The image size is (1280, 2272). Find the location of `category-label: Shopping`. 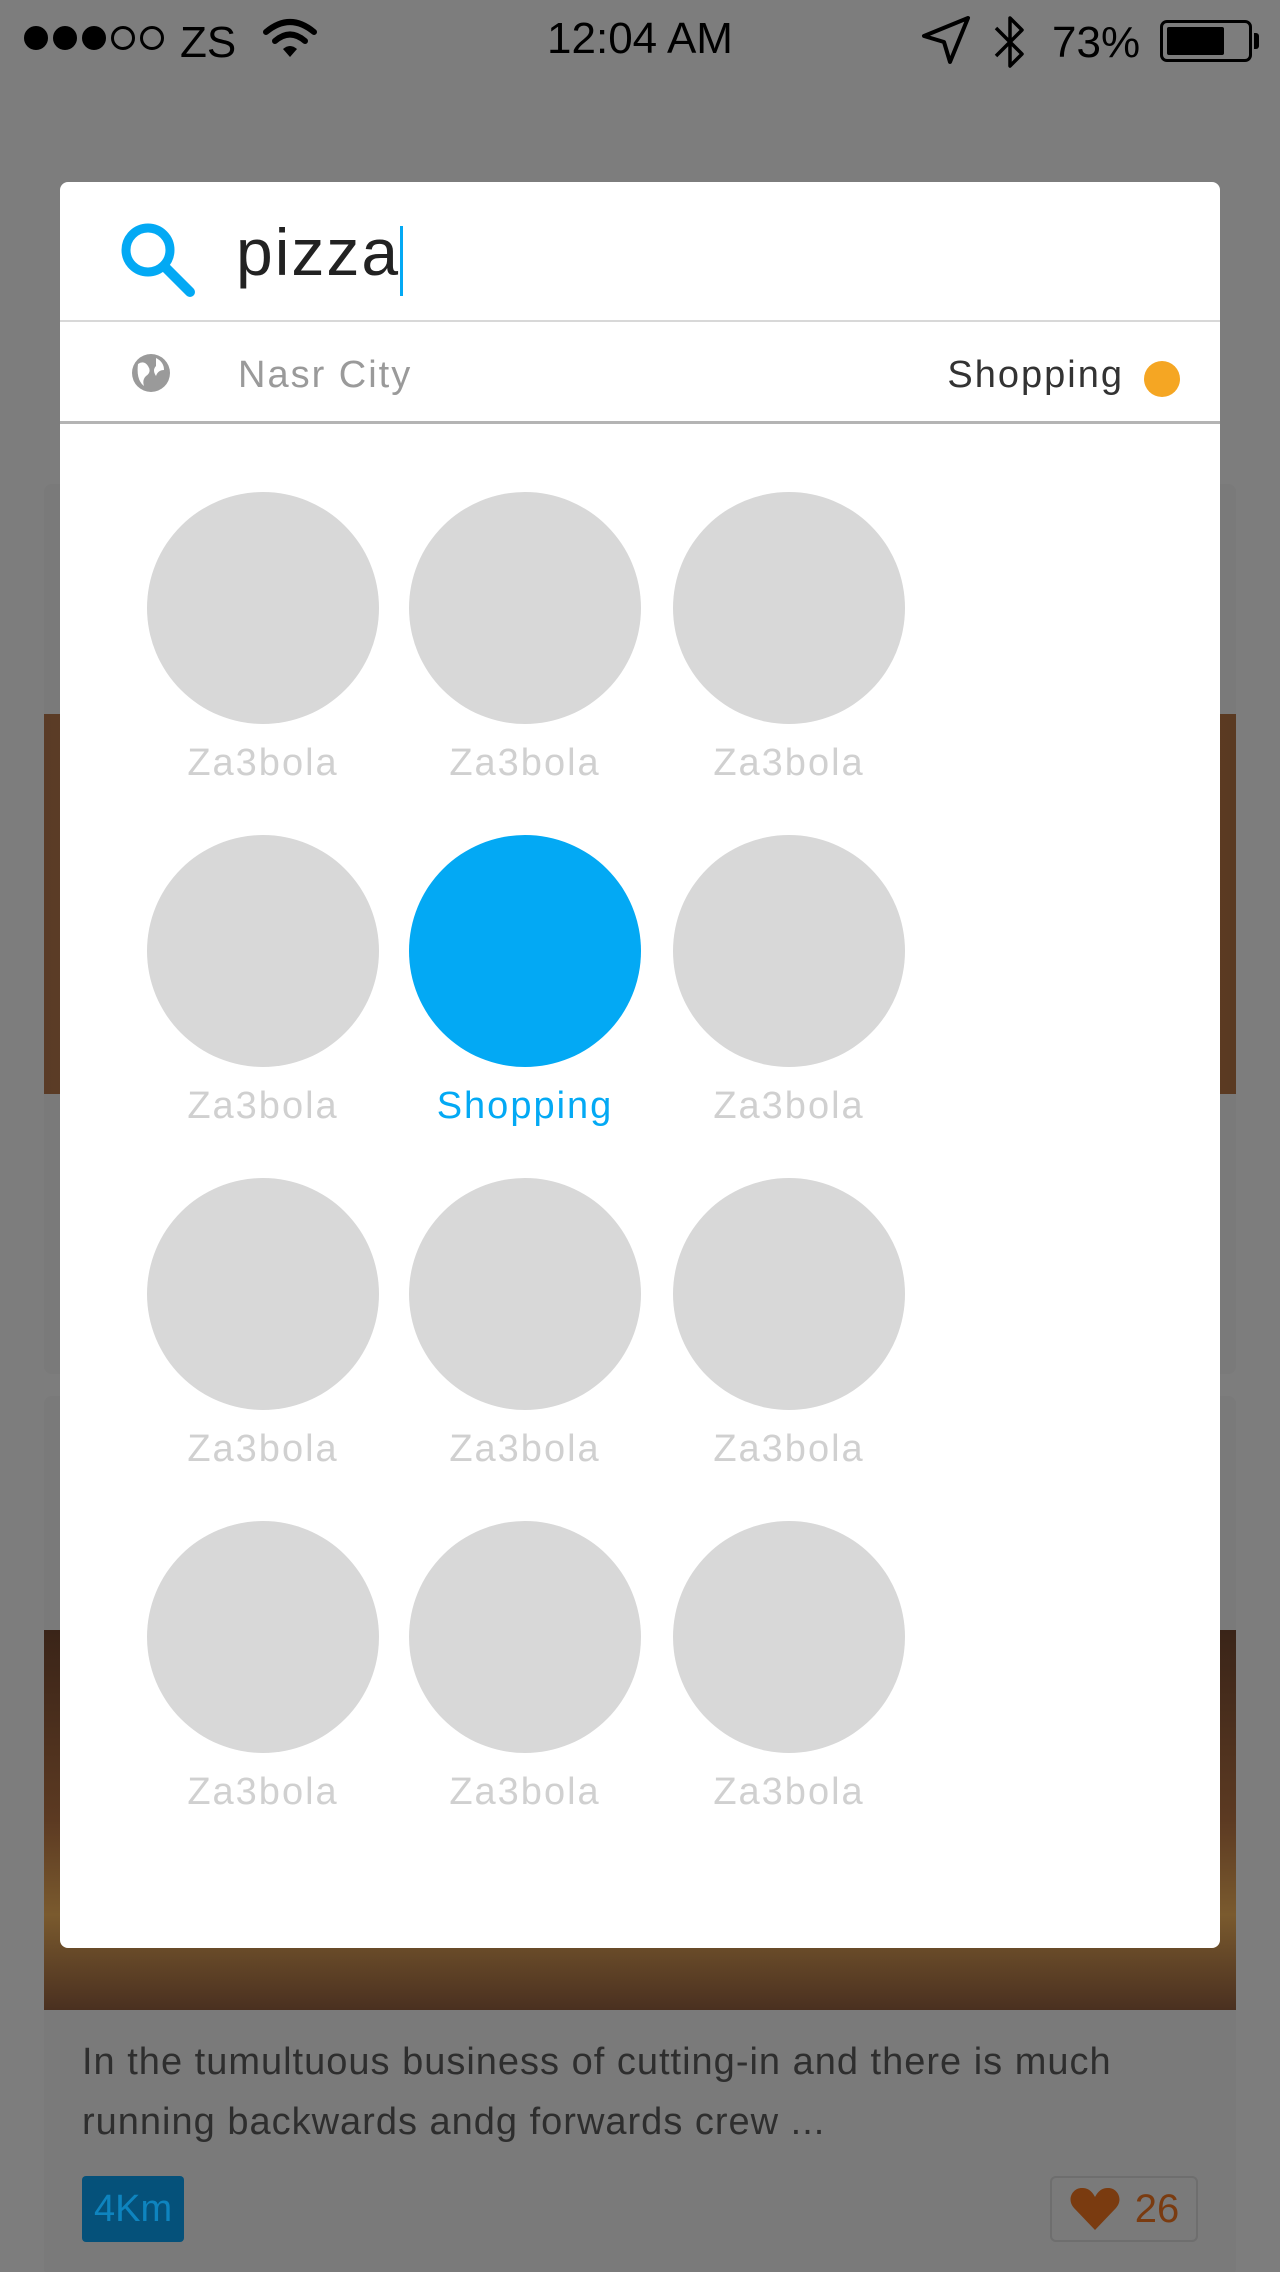

category-label: Shopping is located at coordinates (525, 1106).